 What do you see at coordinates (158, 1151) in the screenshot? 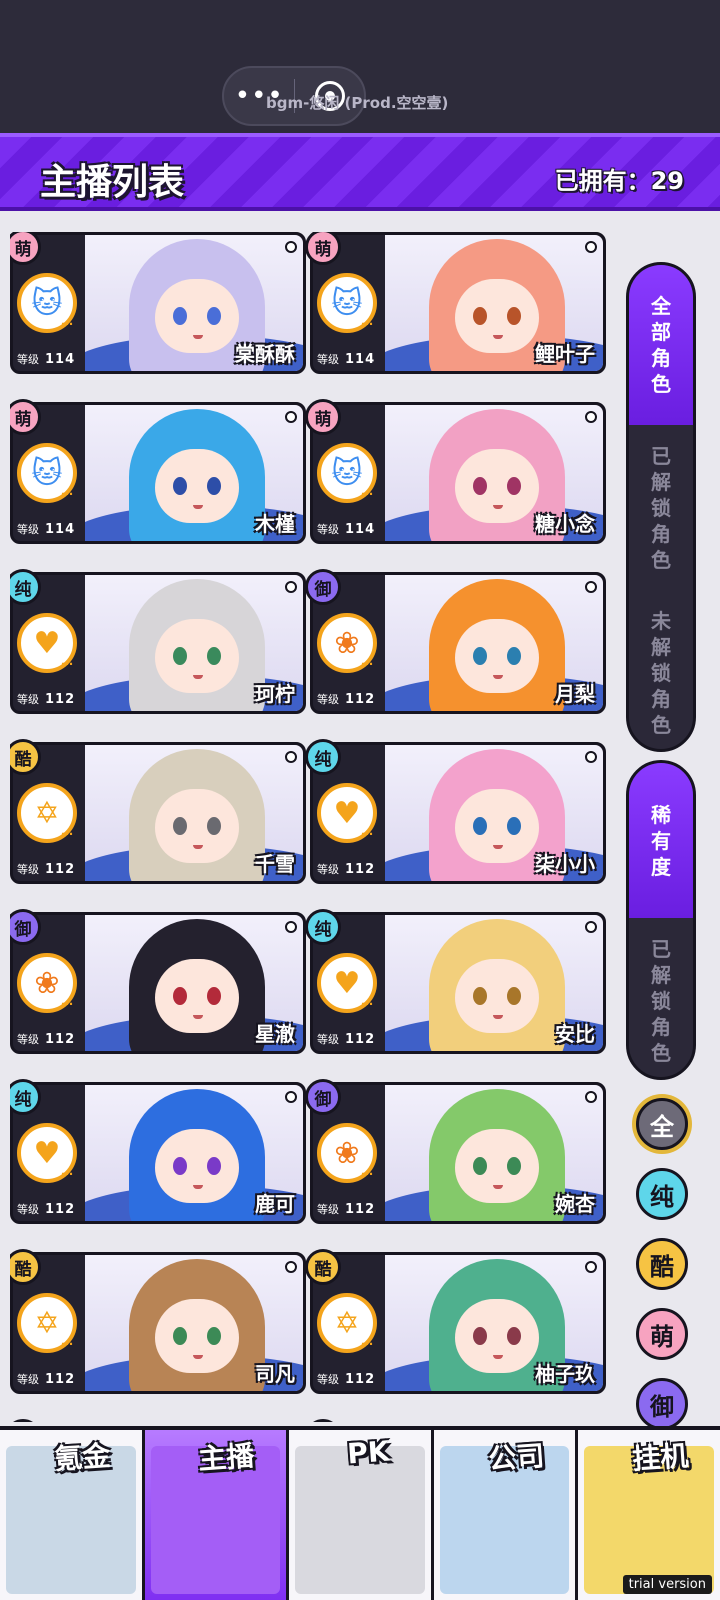
I see `streamer-card: 纯 ♥ ⋯ 等级 112 鹿可` at bounding box center [158, 1151].